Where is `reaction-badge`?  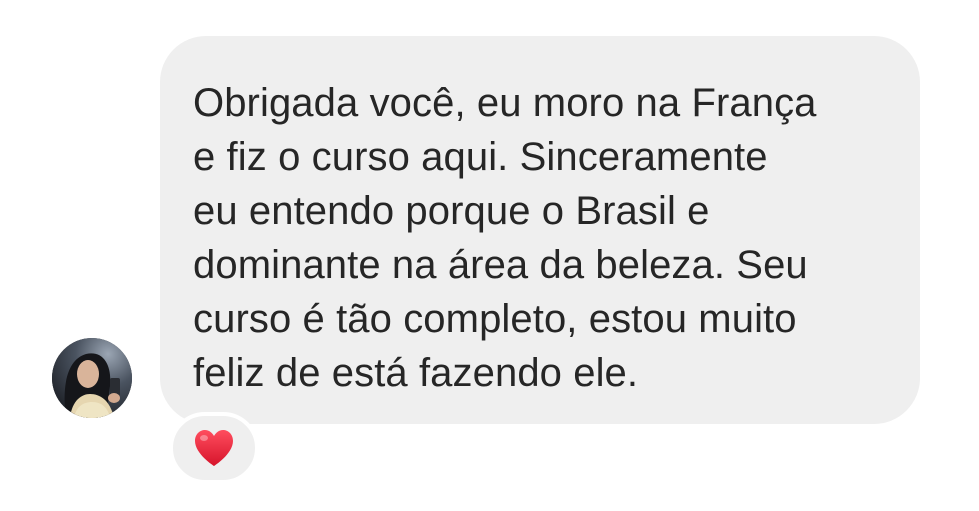
reaction-badge is located at coordinates (214, 448).